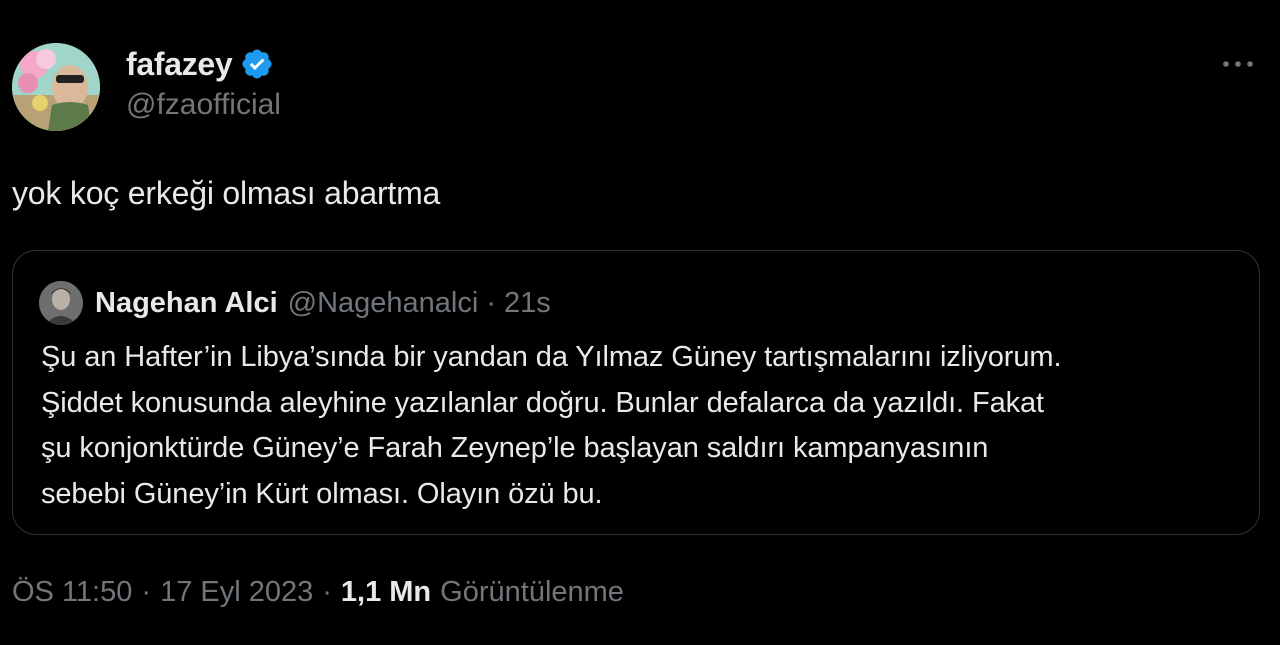 This screenshot has height=645, width=1280. What do you see at coordinates (386, 592) in the screenshot?
I see `views-count: 1,1 Mn` at bounding box center [386, 592].